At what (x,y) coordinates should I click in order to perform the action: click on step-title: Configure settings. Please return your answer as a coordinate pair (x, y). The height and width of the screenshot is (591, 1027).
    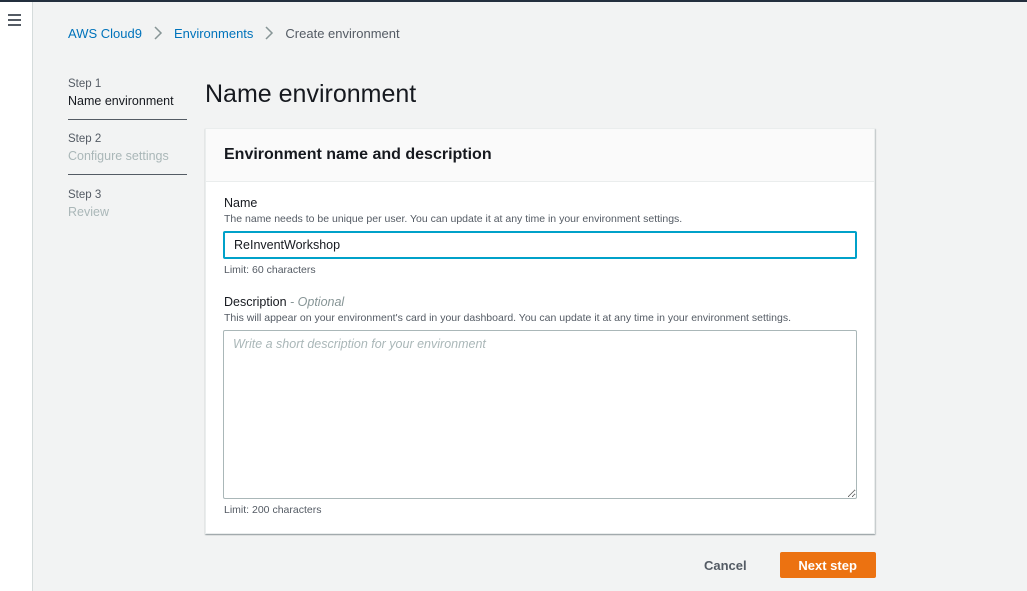
    Looking at the image, I should click on (118, 156).